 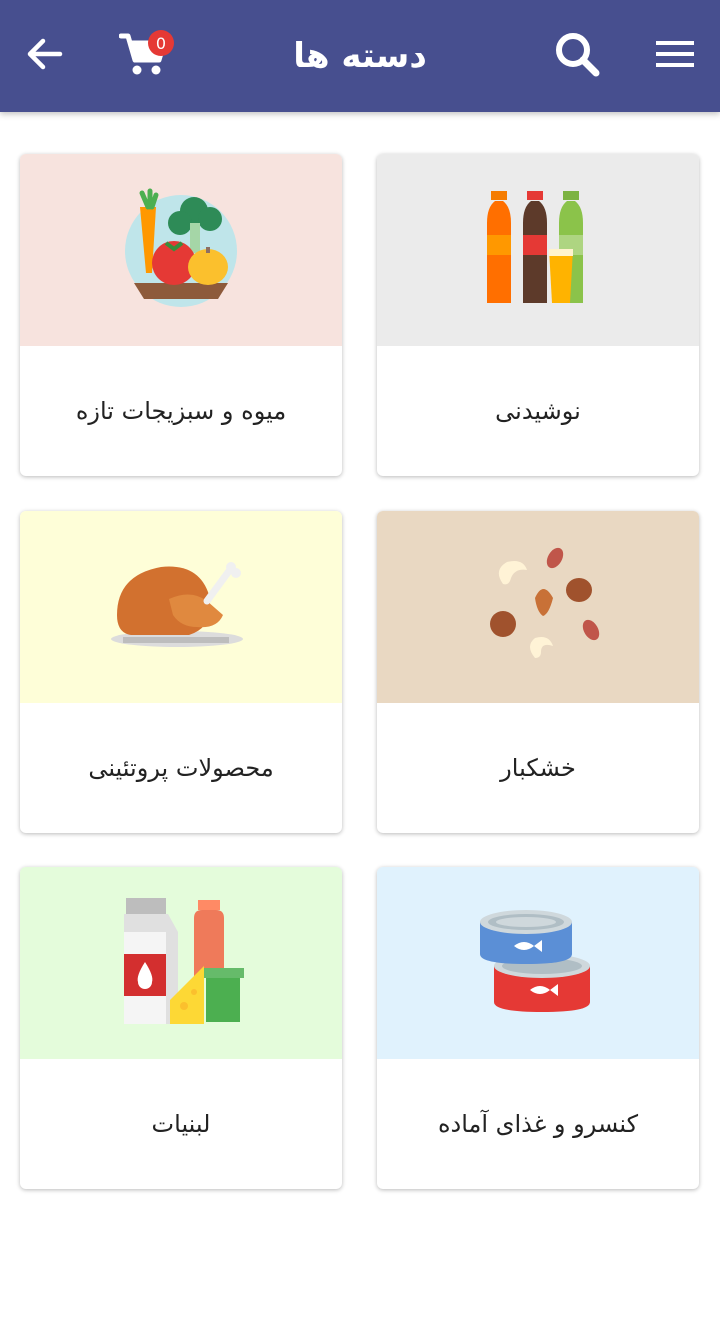 What do you see at coordinates (181, 768) in the screenshot?
I see `category-label: محصولات پروتئینی` at bounding box center [181, 768].